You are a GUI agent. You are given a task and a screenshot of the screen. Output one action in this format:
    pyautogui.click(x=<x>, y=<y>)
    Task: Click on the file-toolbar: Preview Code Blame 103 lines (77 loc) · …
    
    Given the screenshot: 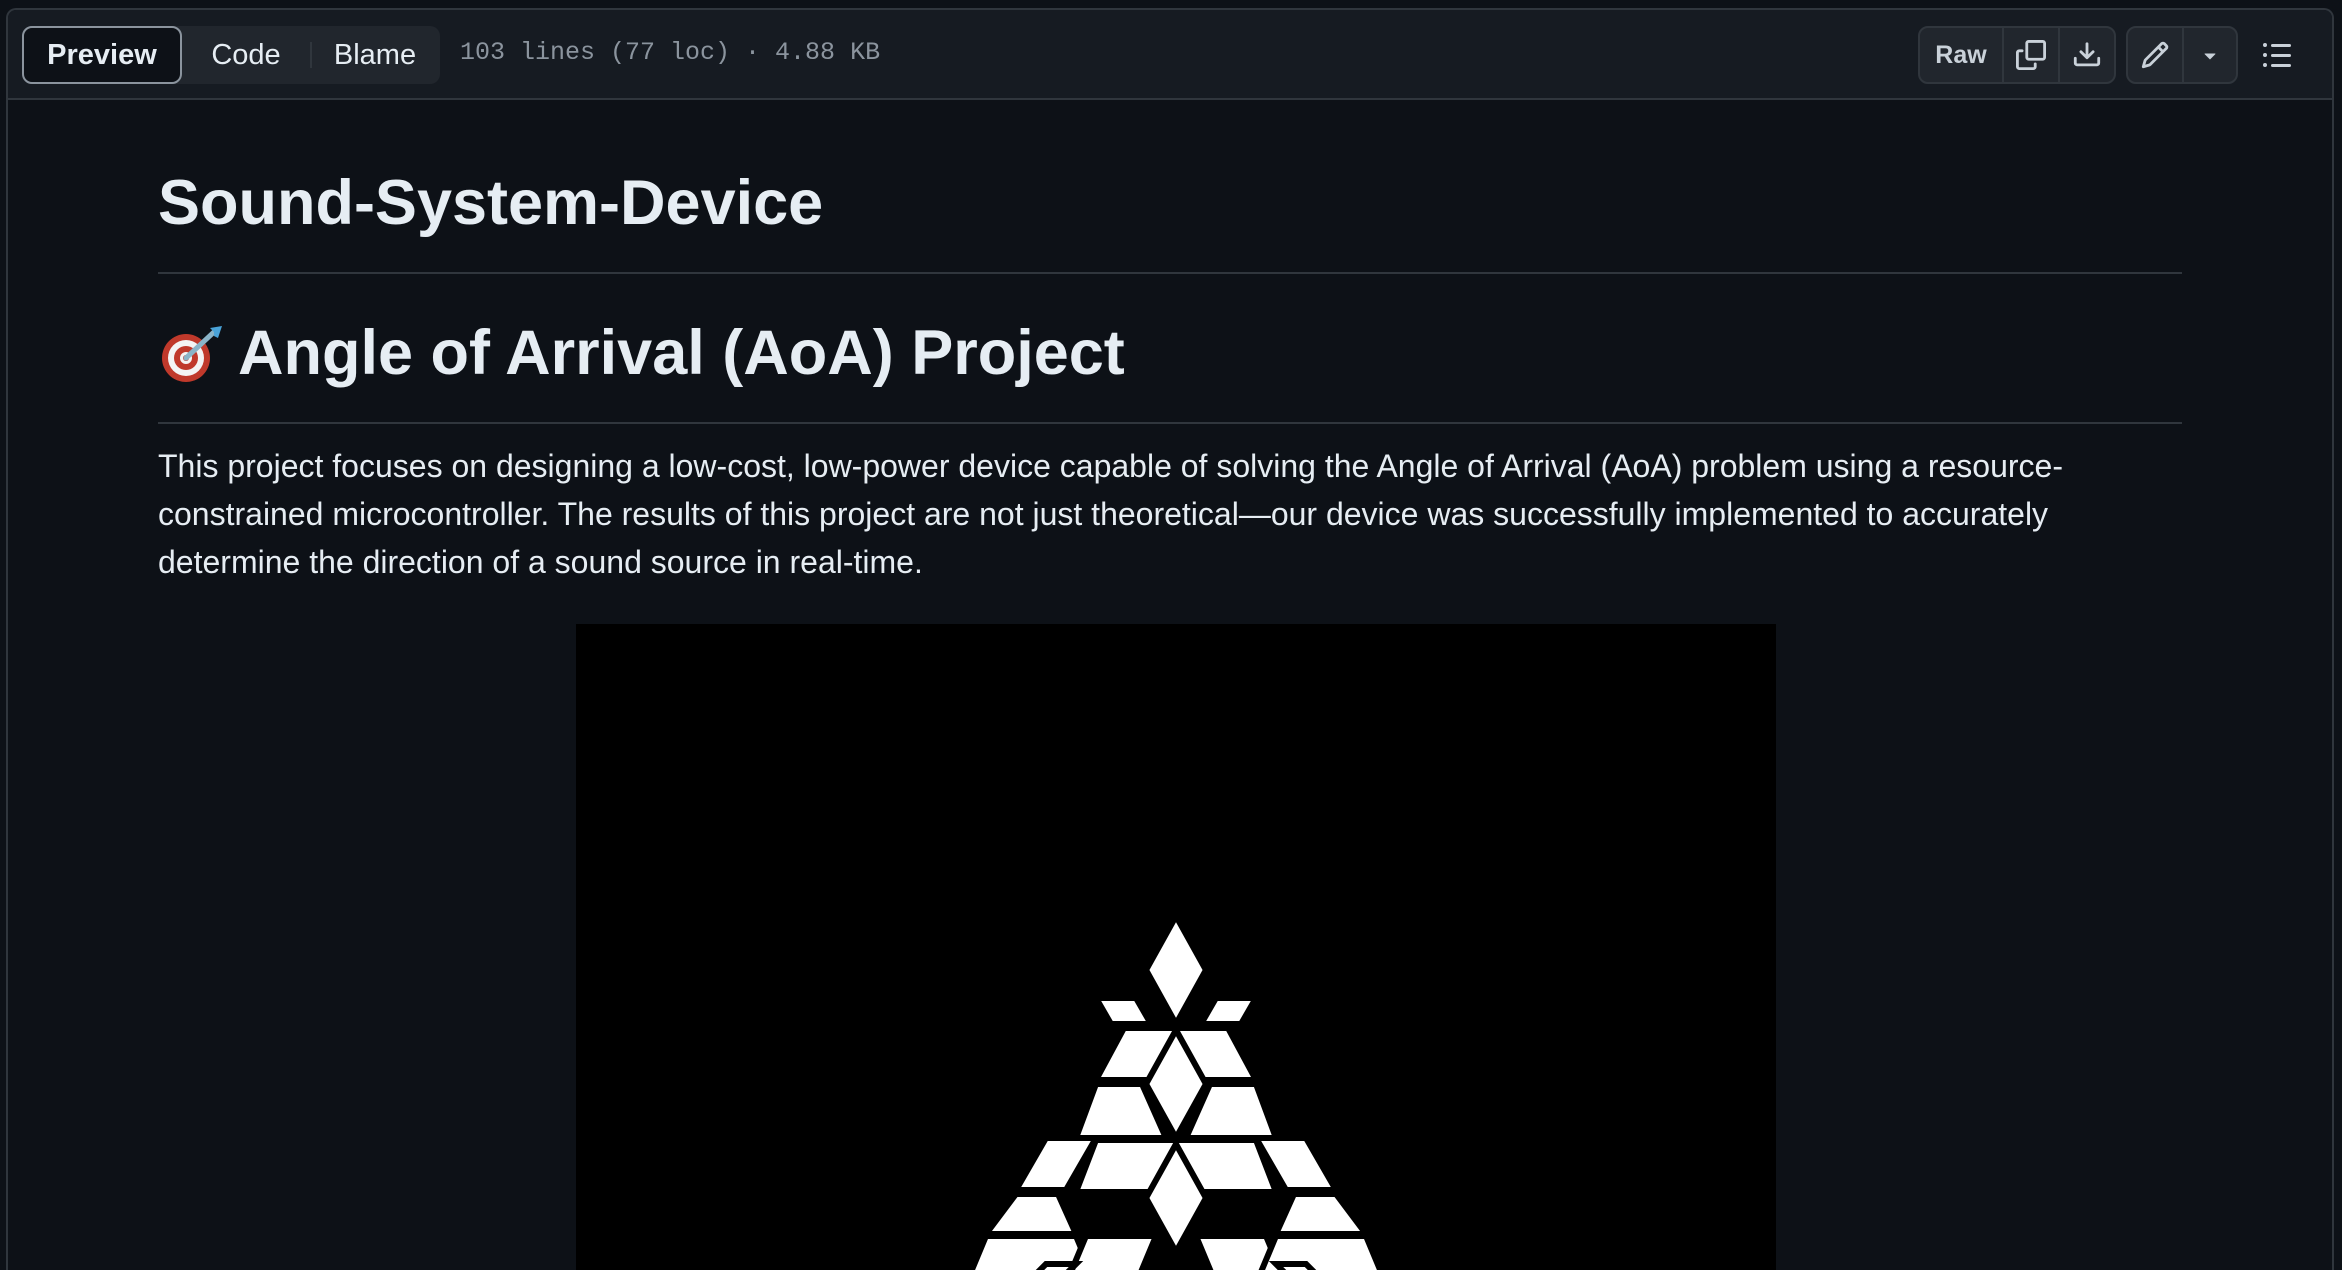 What is the action you would take?
    pyautogui.click(x=1170, y=55)
    